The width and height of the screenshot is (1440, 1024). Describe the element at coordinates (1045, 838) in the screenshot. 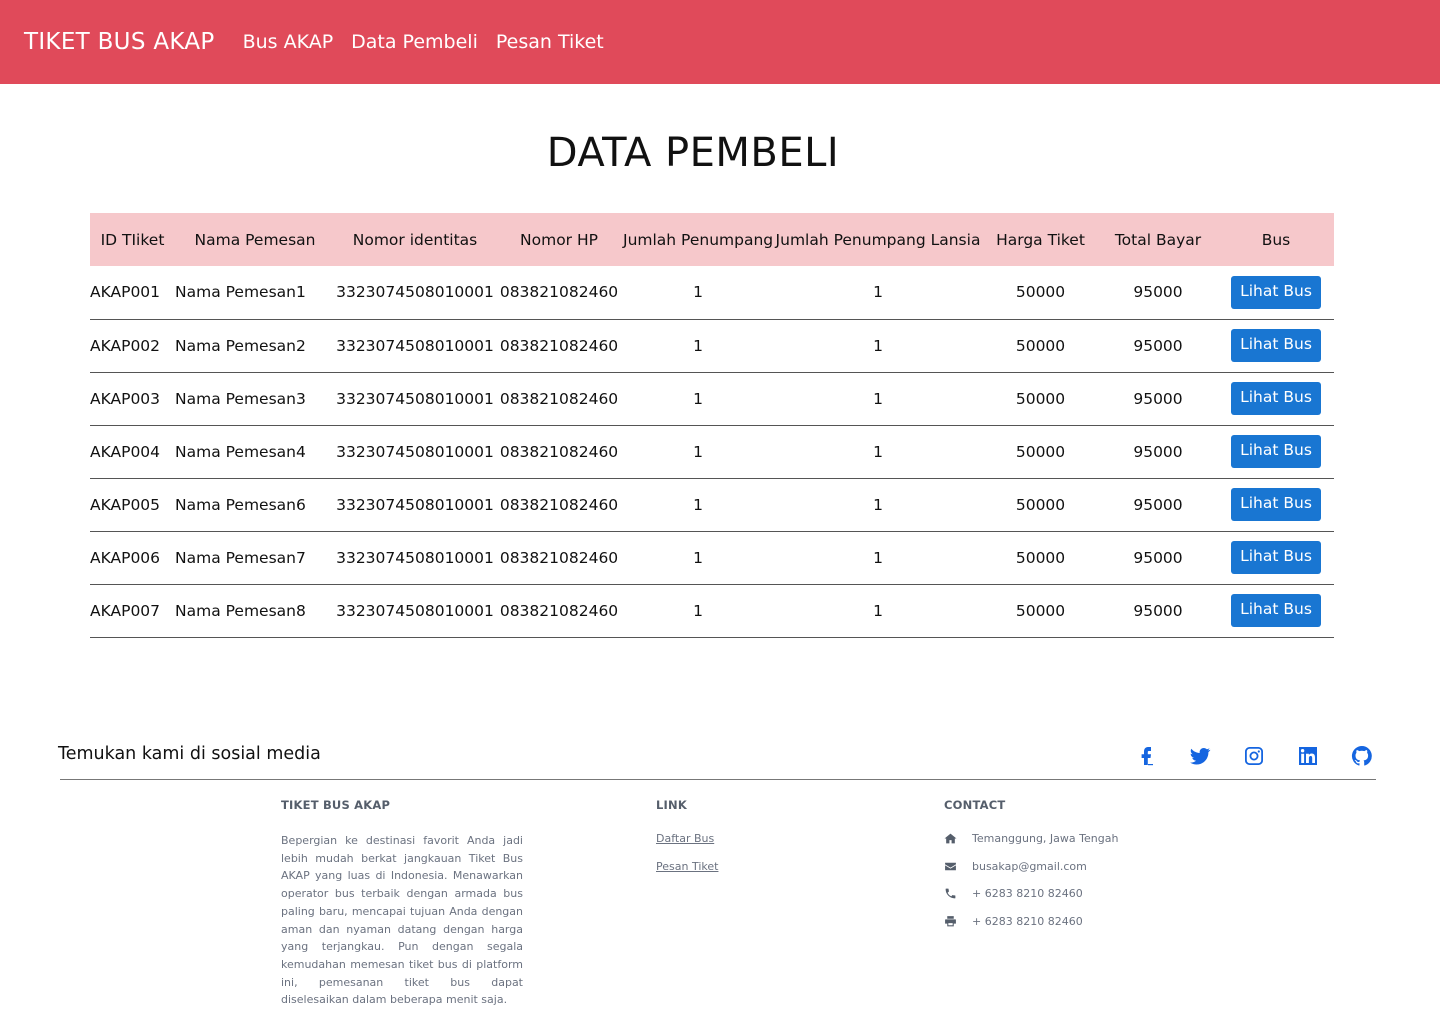

I see `contact-address-text: Temanggung, Jawa Tengah` at that location.